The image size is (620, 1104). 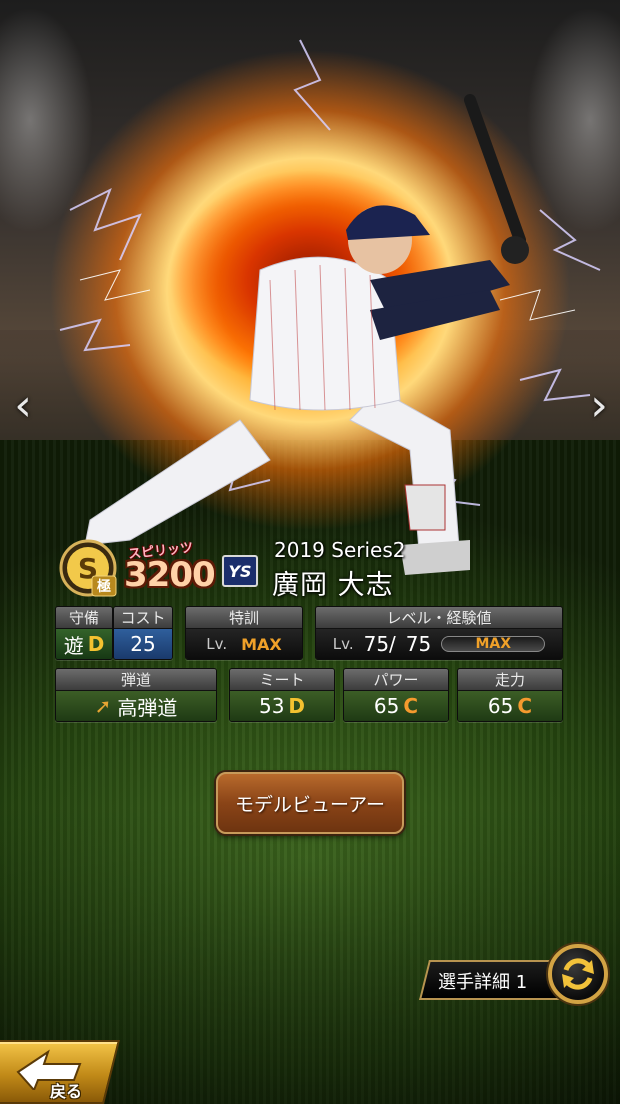 I want to click on player-detail-label: 選手詳細 1, so click(x=482, y=981).